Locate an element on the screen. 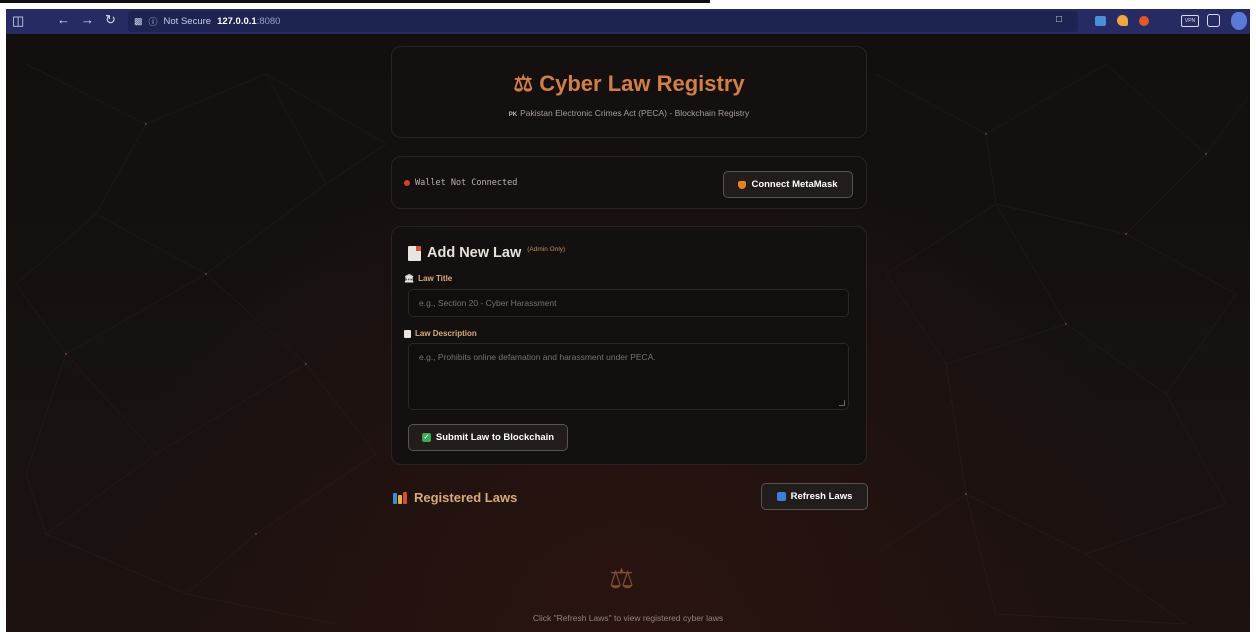 Image resolution: width=1256 pixels, height=632 pixels. vpn-icon: VPN is located at coordinates (1190, 21).